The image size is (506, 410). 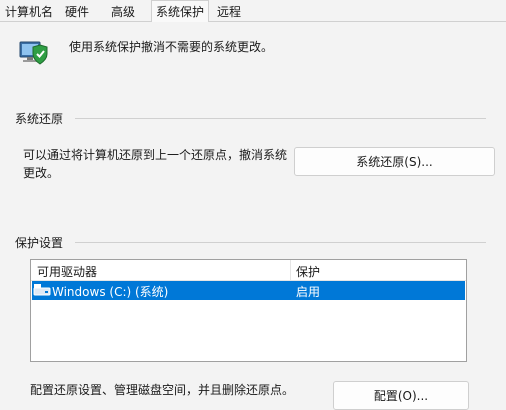 I want to click on system-restore-description: 可以通过将计算机还原到上一个还原点，撤消系统更改。, so click(x=155, y=164).